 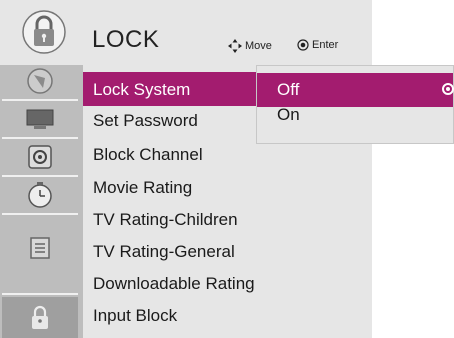 I want to click on option-off-label: Off, so click(x=288, y=89).